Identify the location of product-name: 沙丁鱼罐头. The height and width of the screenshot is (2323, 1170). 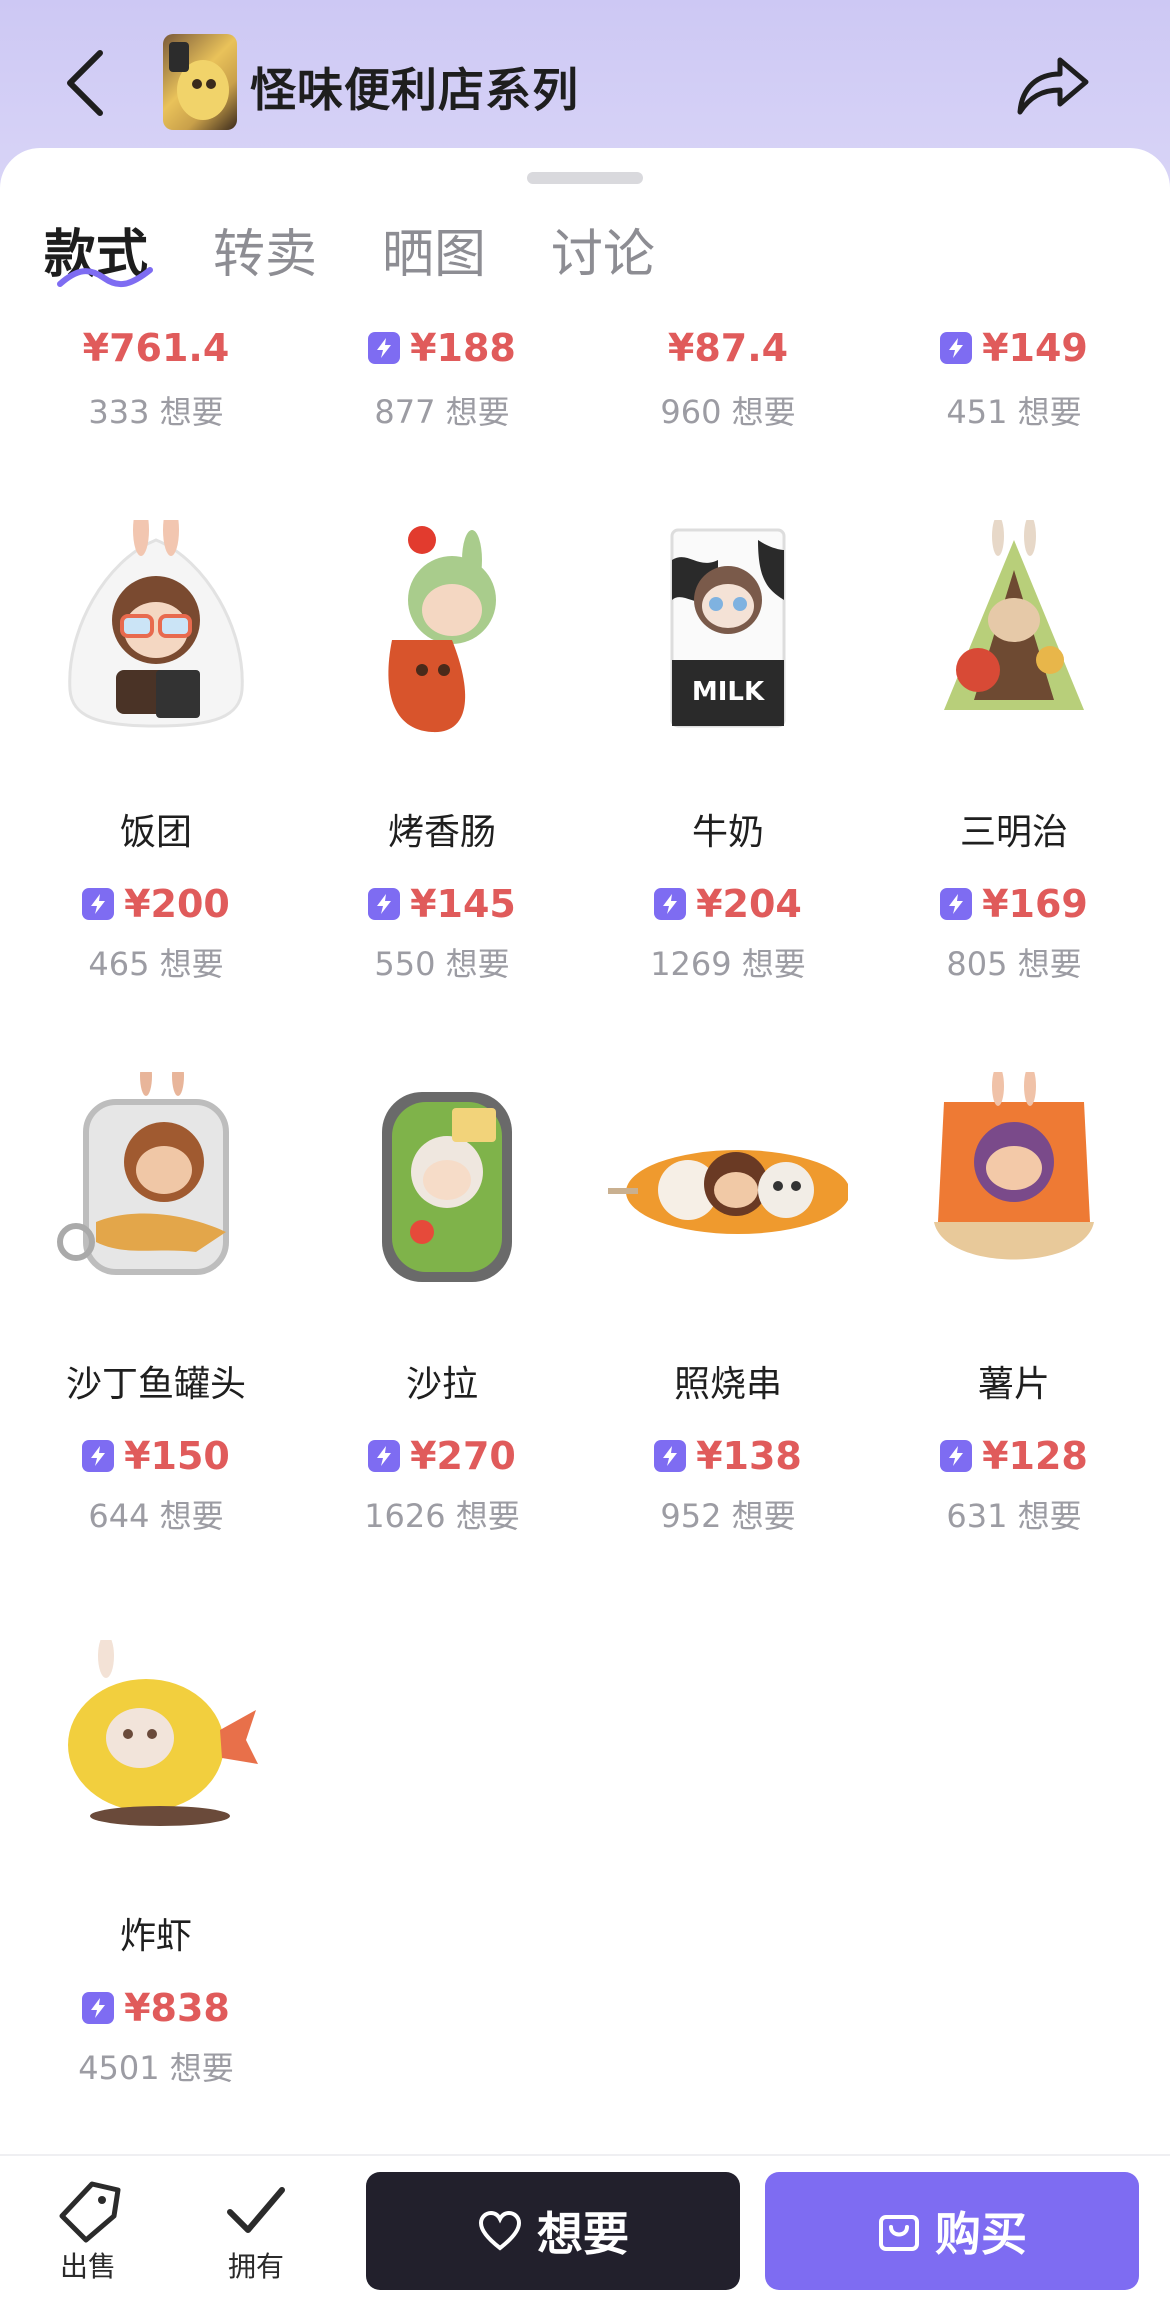
(156, 1381).